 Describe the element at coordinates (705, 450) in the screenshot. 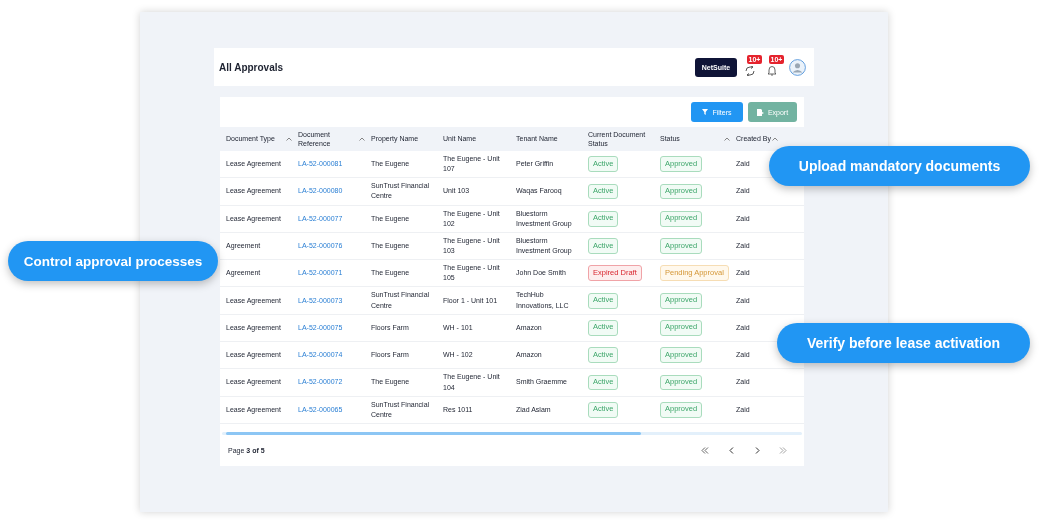

I see `first-page-icon` at that location.